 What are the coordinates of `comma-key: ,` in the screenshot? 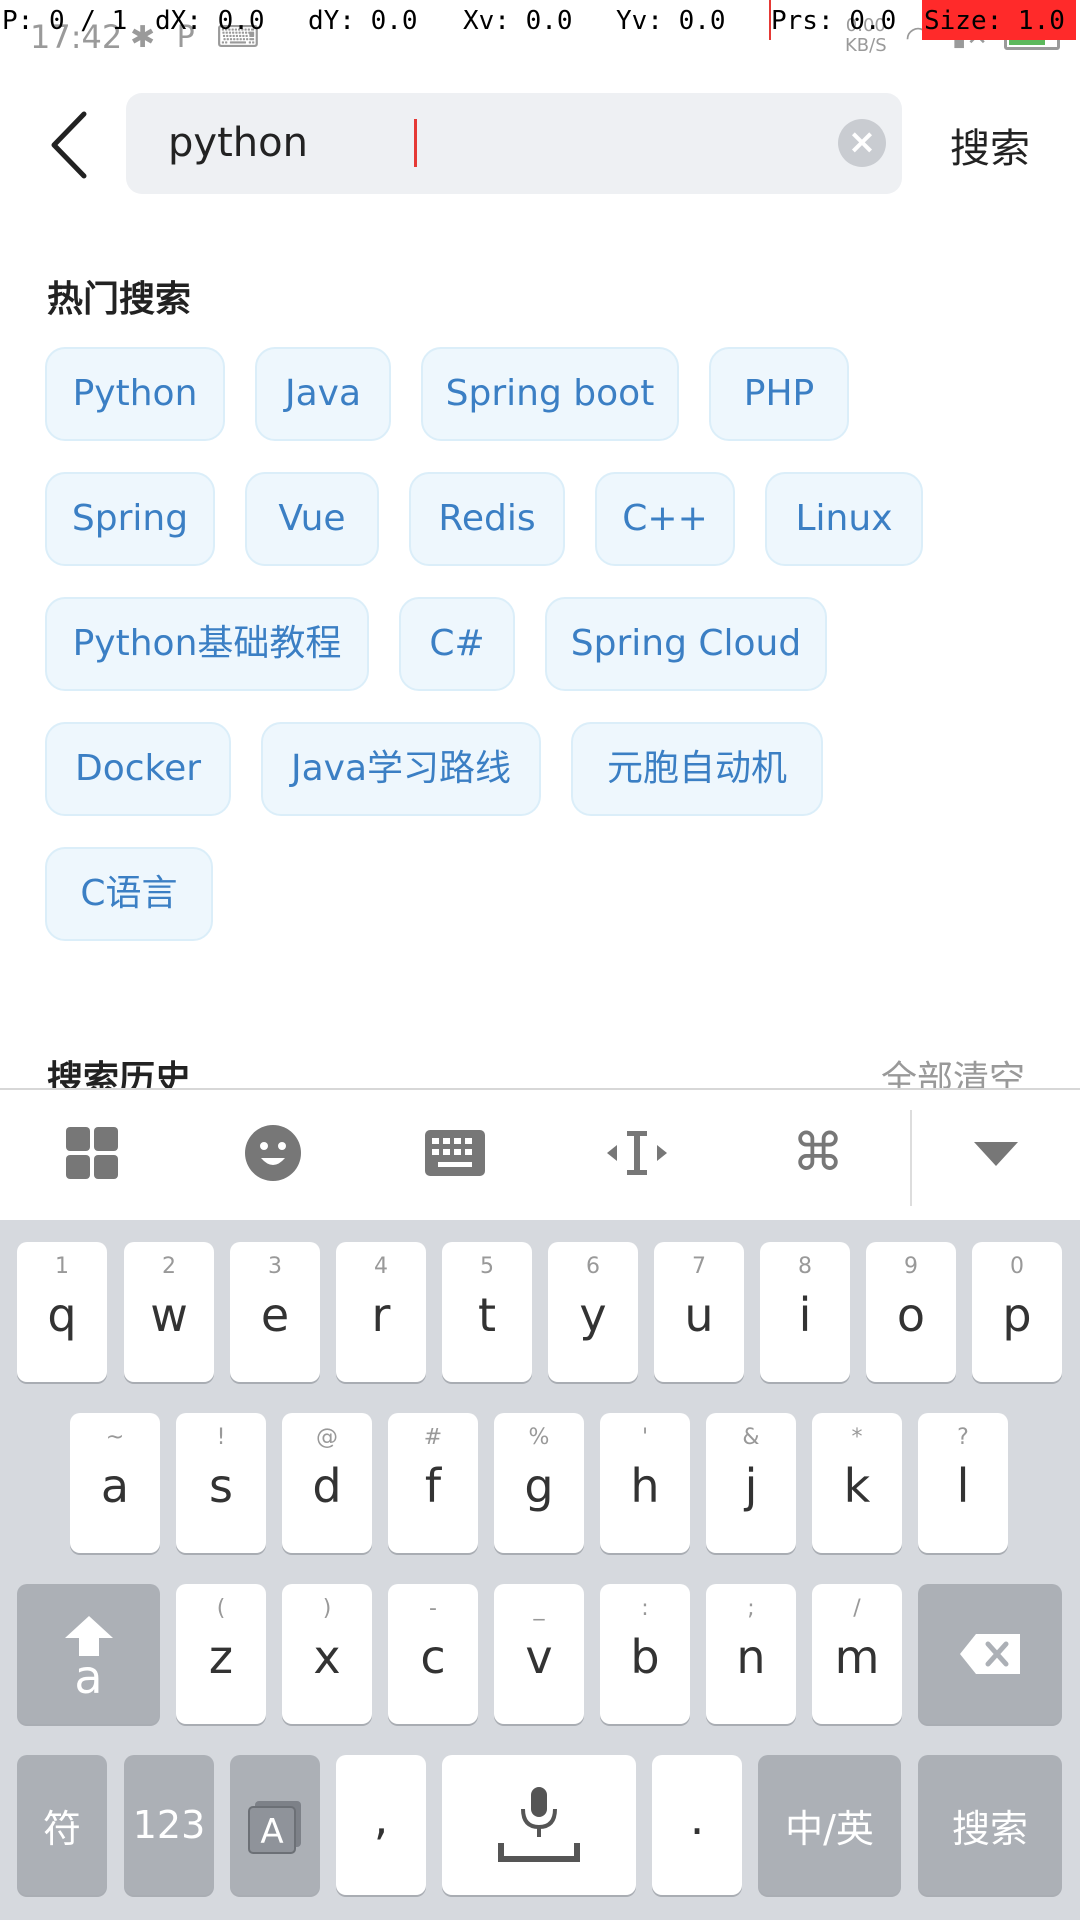 It's located at (381, 1825).